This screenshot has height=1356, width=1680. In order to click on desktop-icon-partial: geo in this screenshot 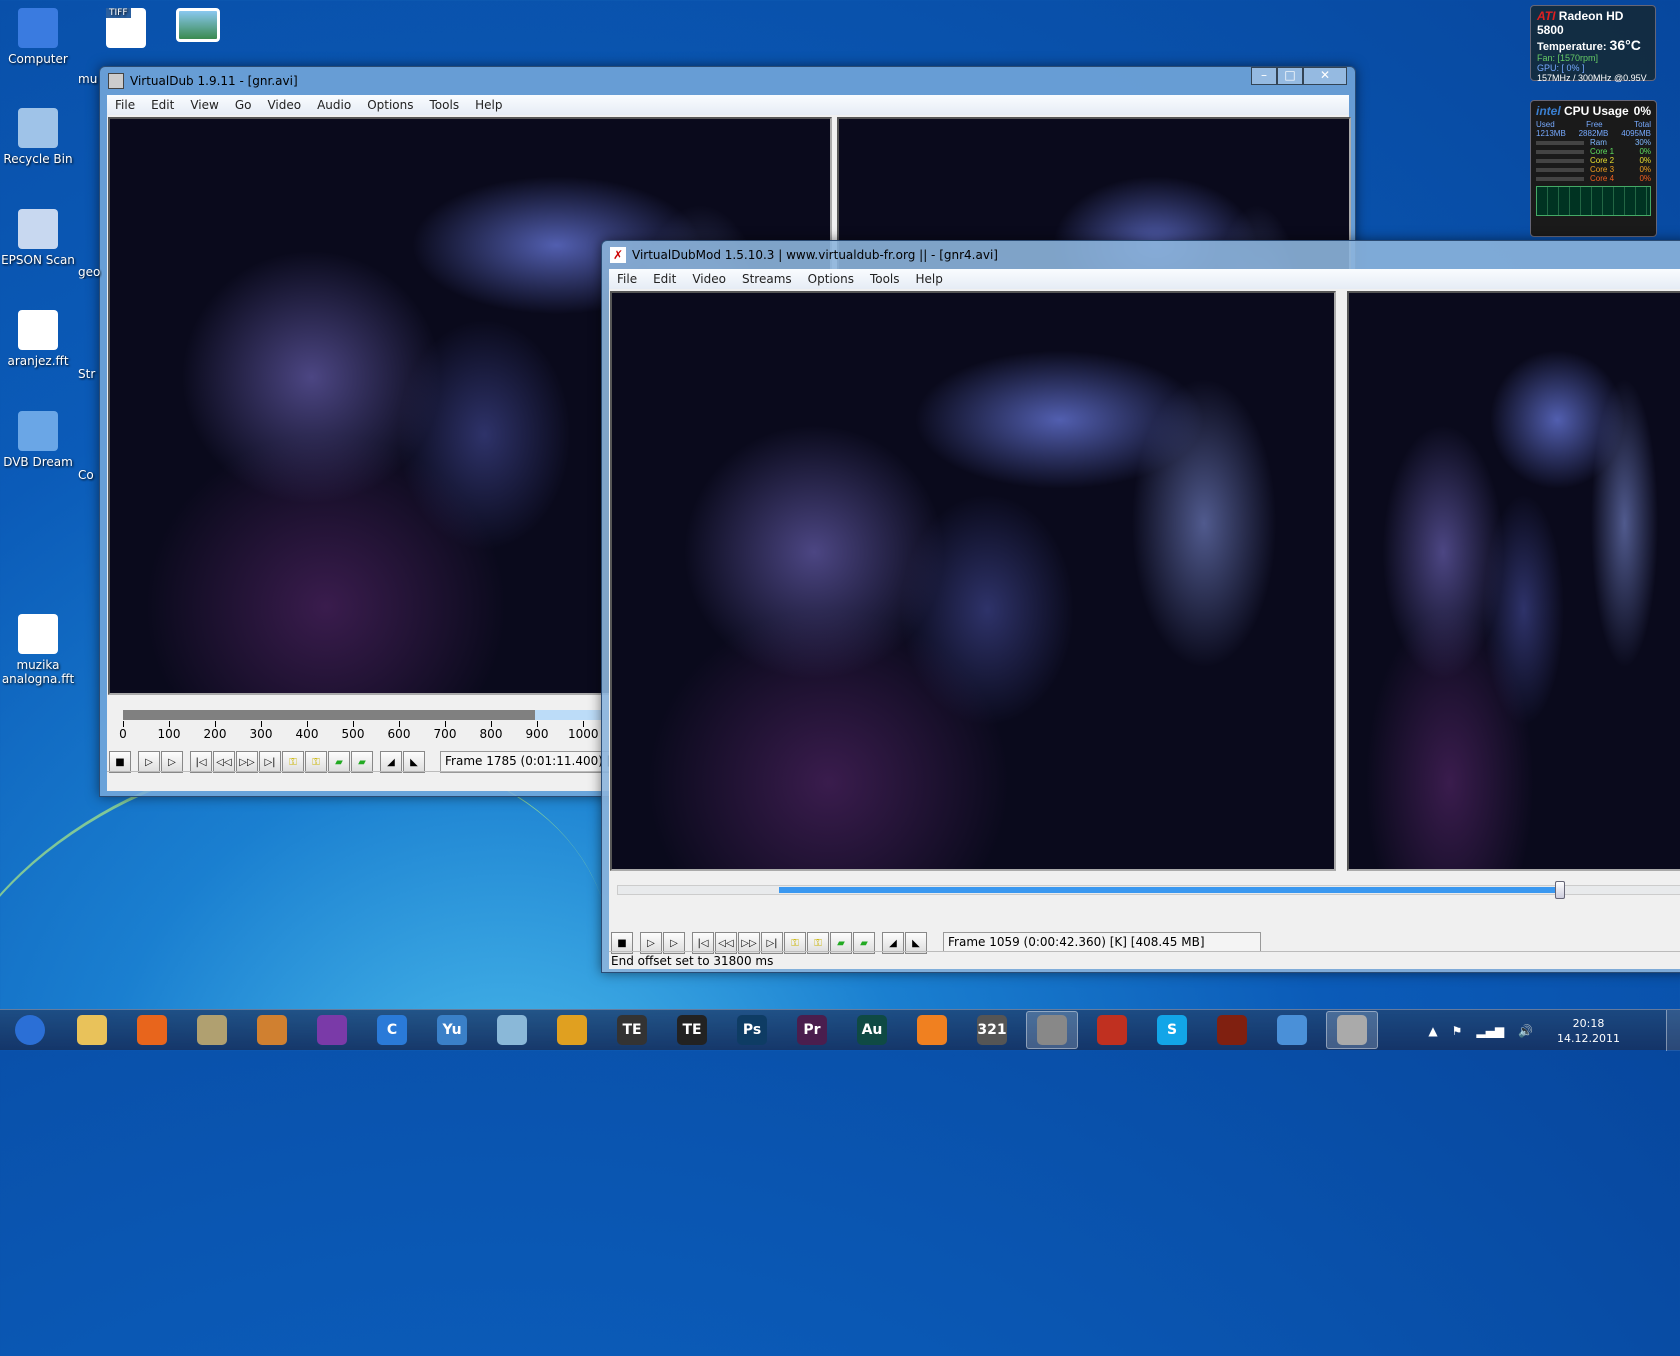, I will do `click(90, 272)`.